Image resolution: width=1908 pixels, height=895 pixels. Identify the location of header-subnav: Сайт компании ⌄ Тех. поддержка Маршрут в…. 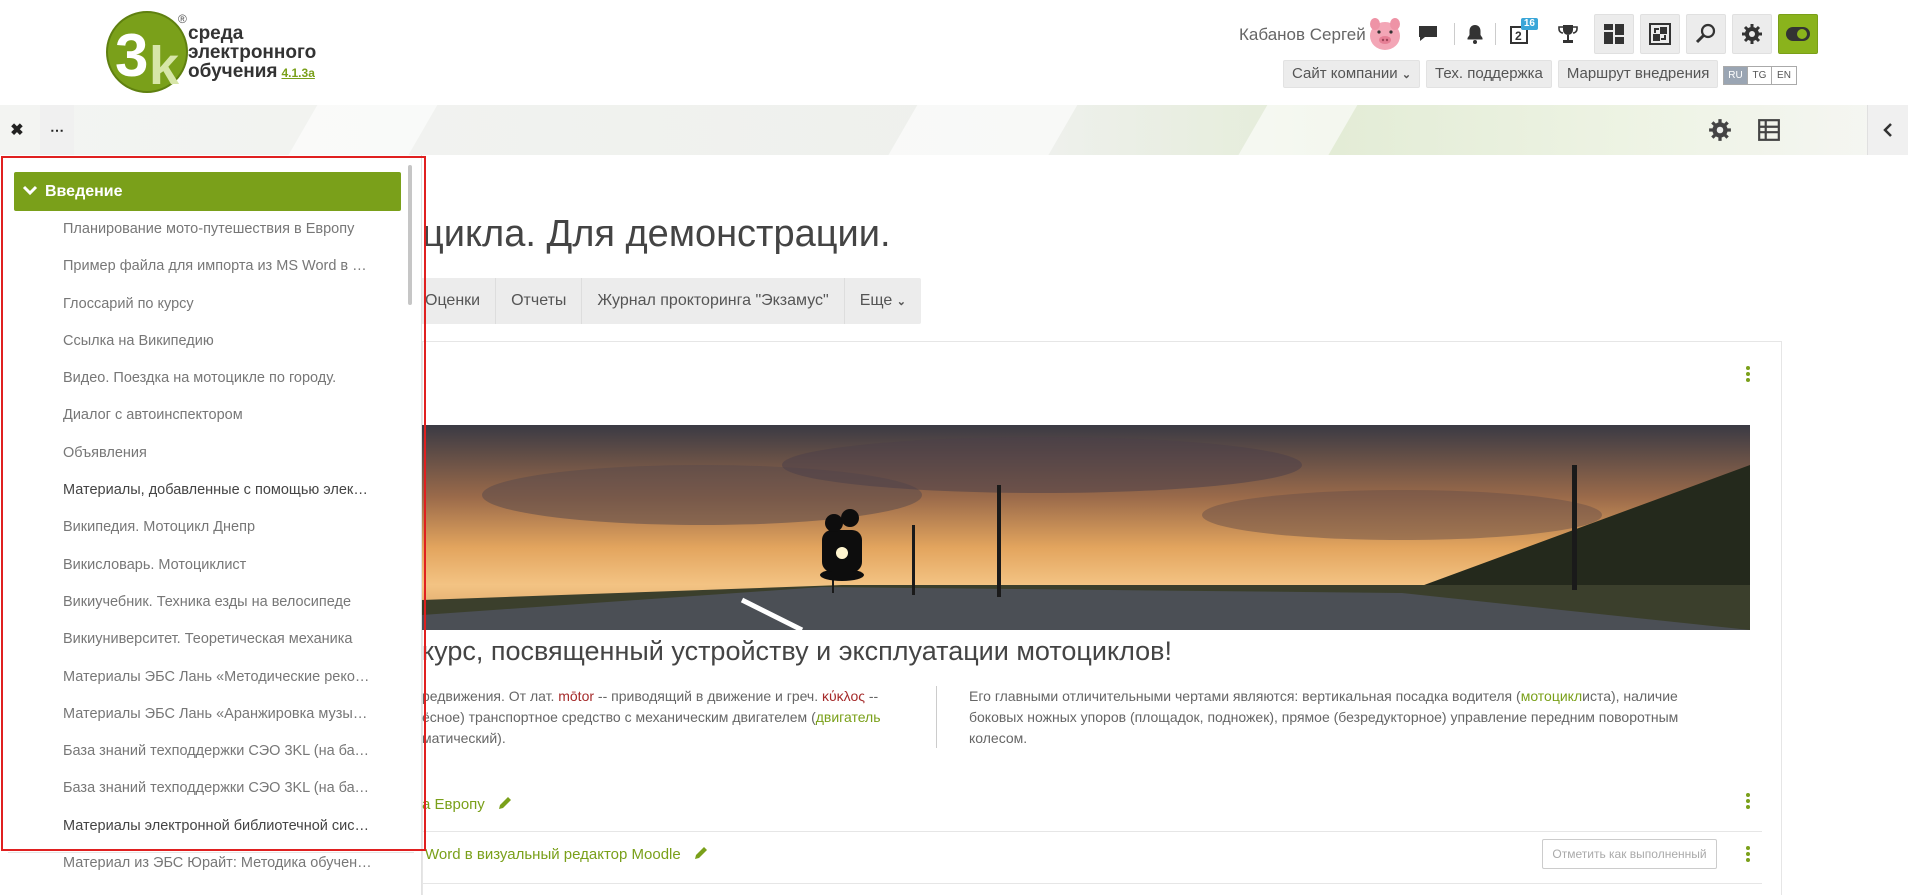
(1501, 74).